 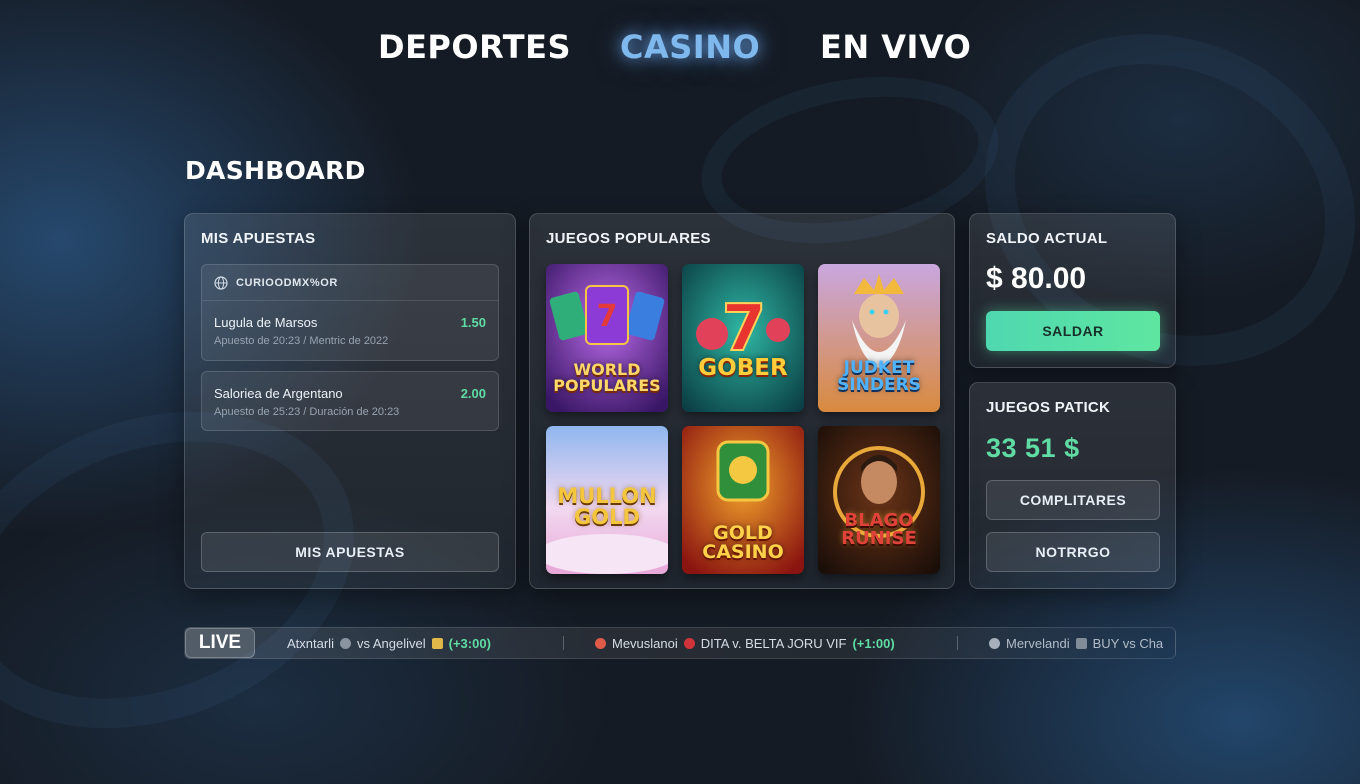 I want to click on saldar-button: SALDAR, so click(x=1073, y=331).